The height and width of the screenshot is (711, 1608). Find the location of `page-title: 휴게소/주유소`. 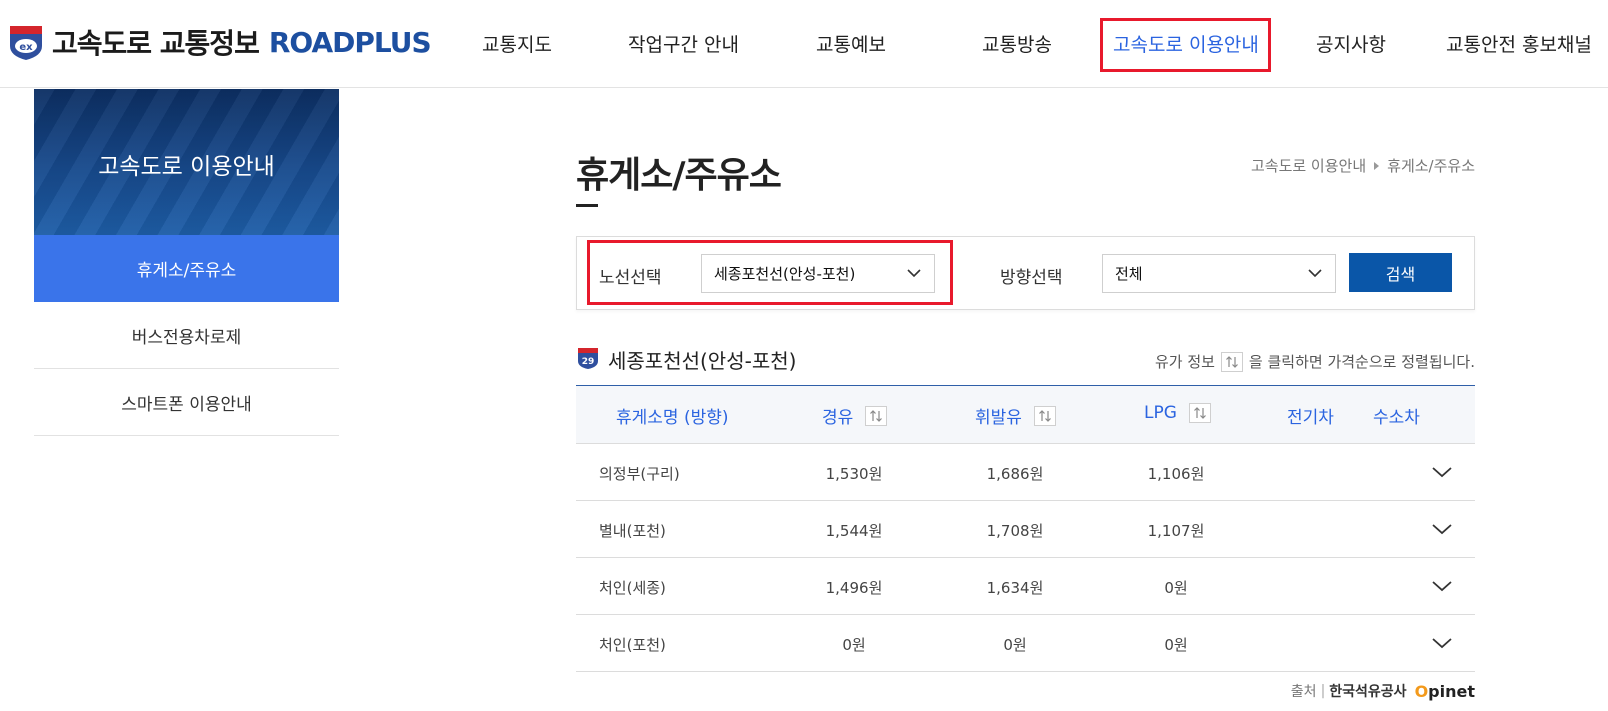

page-title: 휴게소/주유소 is located at coordinates (679, 175).